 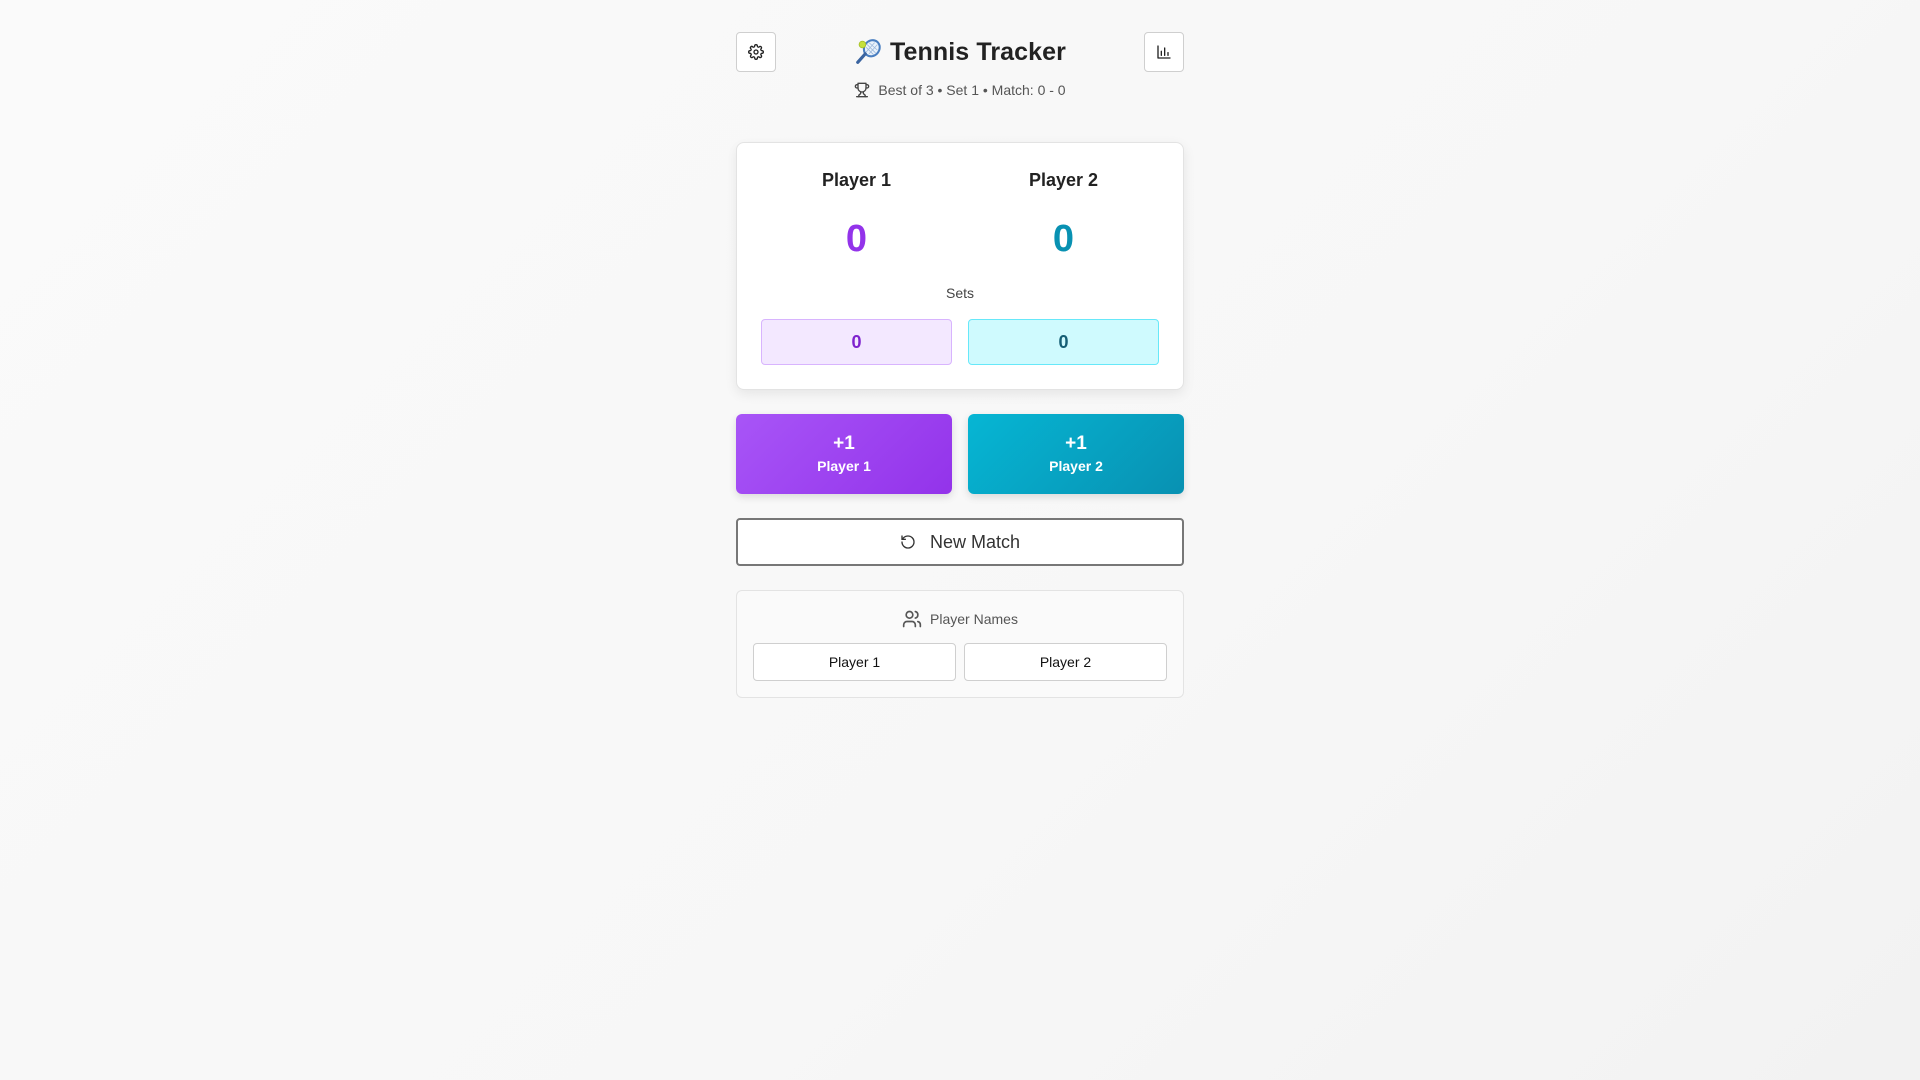 I want to click on add-point-player2-button: +1 Player 2, so click(x=1076, y=454).